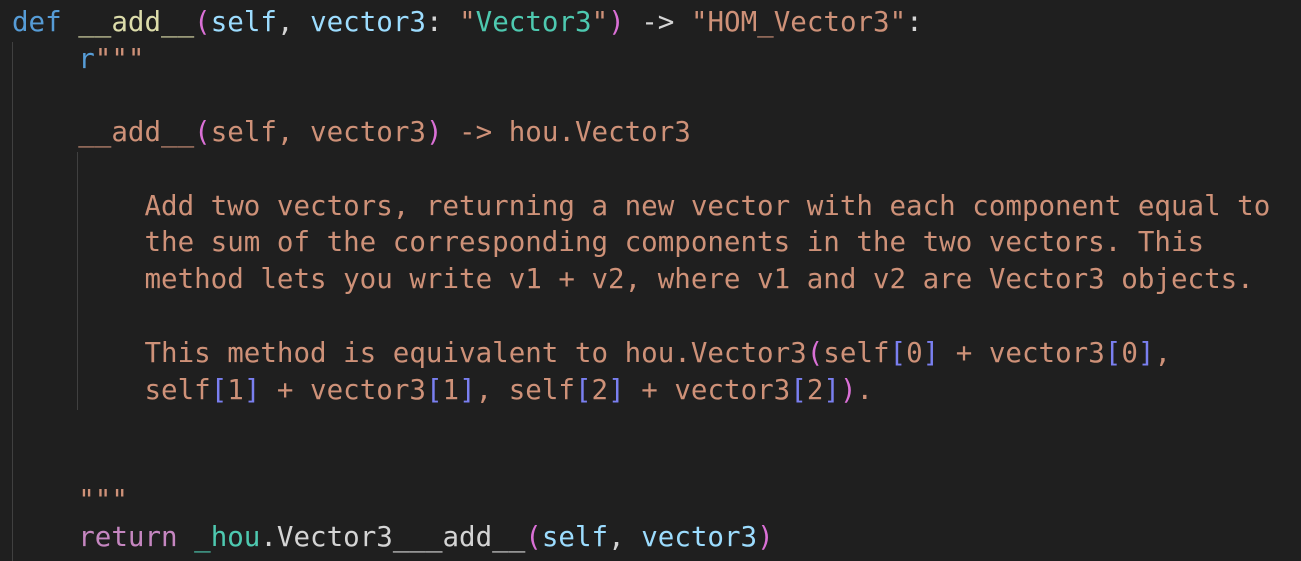  What do you see at coordinates (658, 22) in the screenshot?
I see `arrow: ->` at bounding box center [658, 22].